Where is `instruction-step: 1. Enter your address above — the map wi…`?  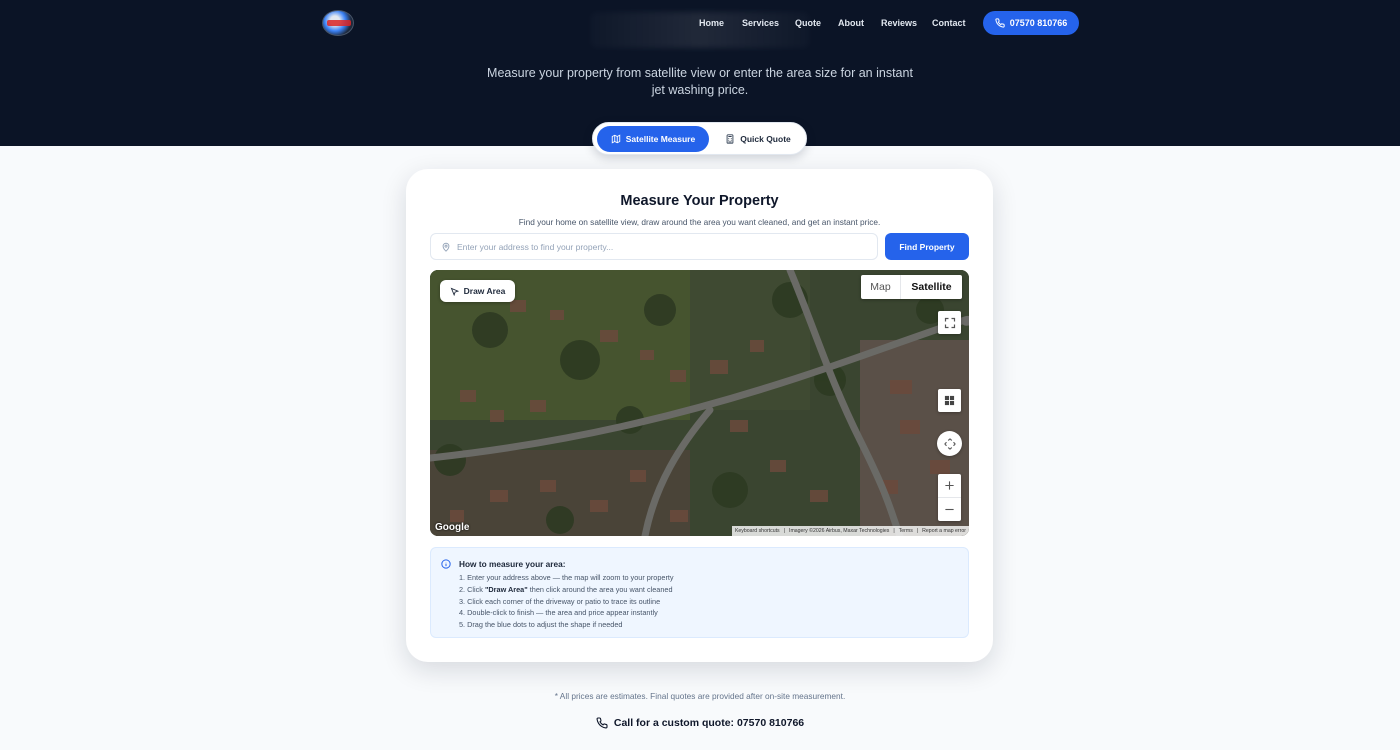 instruction-step: 1. Enter your address above — the map wi… is located at coordinates (566, 577).